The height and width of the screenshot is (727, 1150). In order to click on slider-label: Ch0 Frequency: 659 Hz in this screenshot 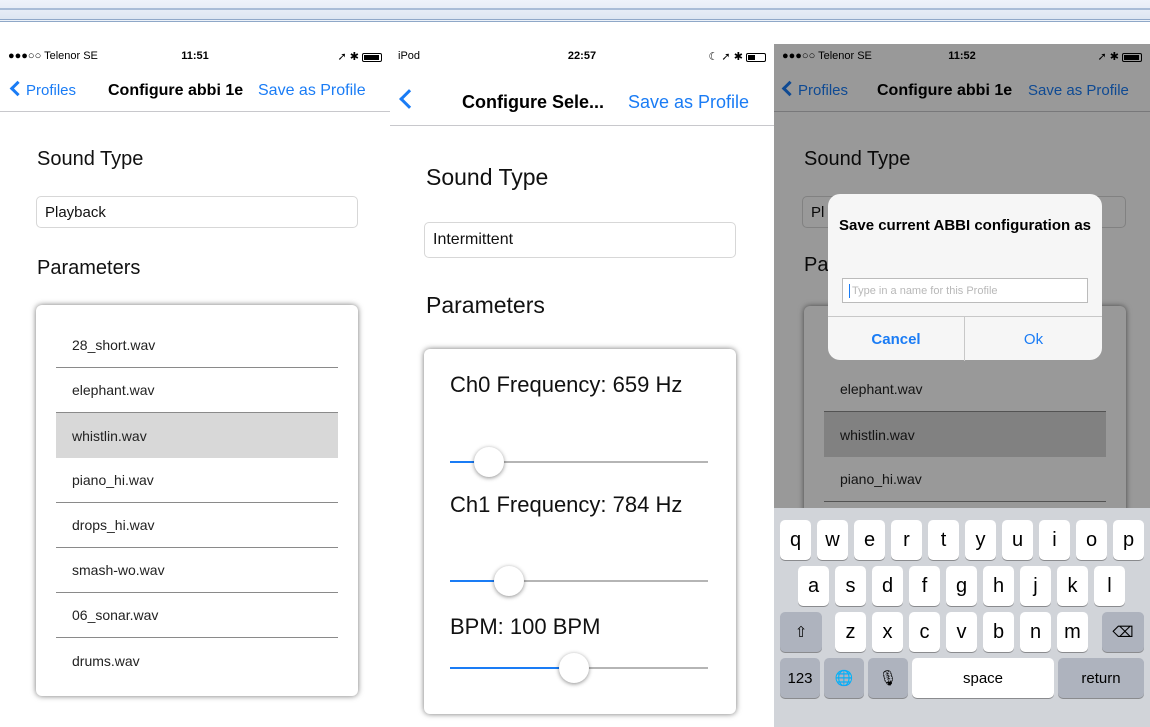, I will do `click(566, 384)`.